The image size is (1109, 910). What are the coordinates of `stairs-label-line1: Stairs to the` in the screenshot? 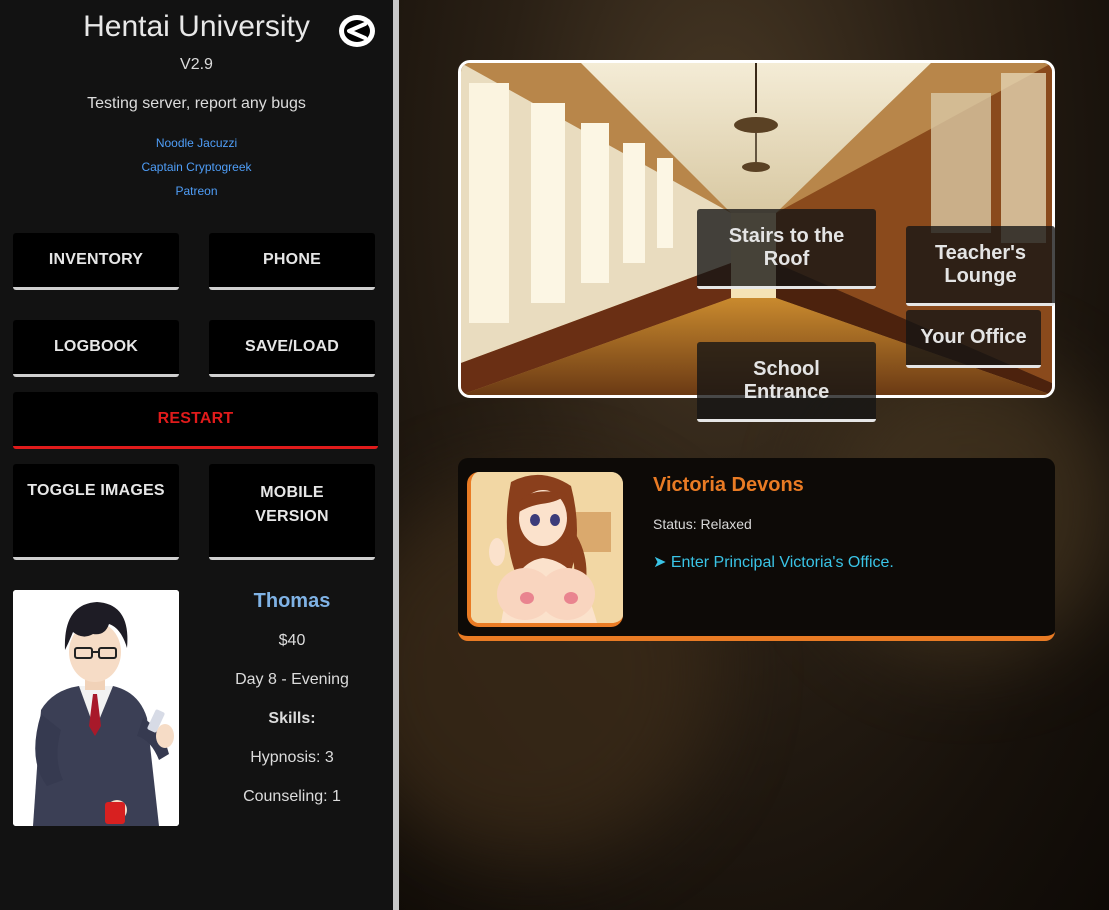 It's located at (786, 235).